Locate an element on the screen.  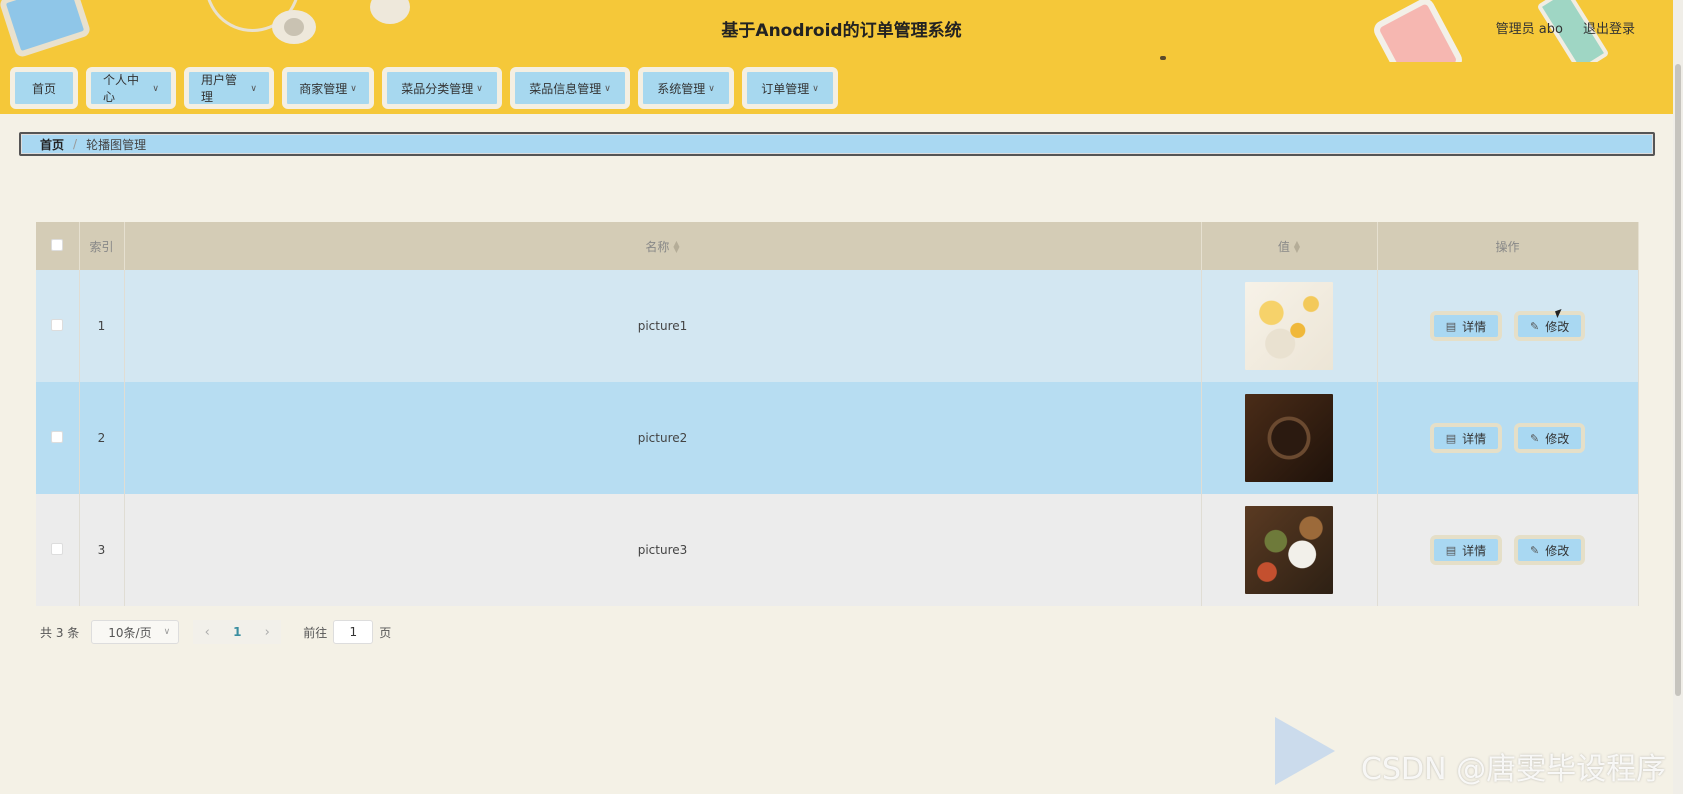
nav-item-dish-info-management: 菜品信息管理 ∨ is located at coordinates (570, 88).